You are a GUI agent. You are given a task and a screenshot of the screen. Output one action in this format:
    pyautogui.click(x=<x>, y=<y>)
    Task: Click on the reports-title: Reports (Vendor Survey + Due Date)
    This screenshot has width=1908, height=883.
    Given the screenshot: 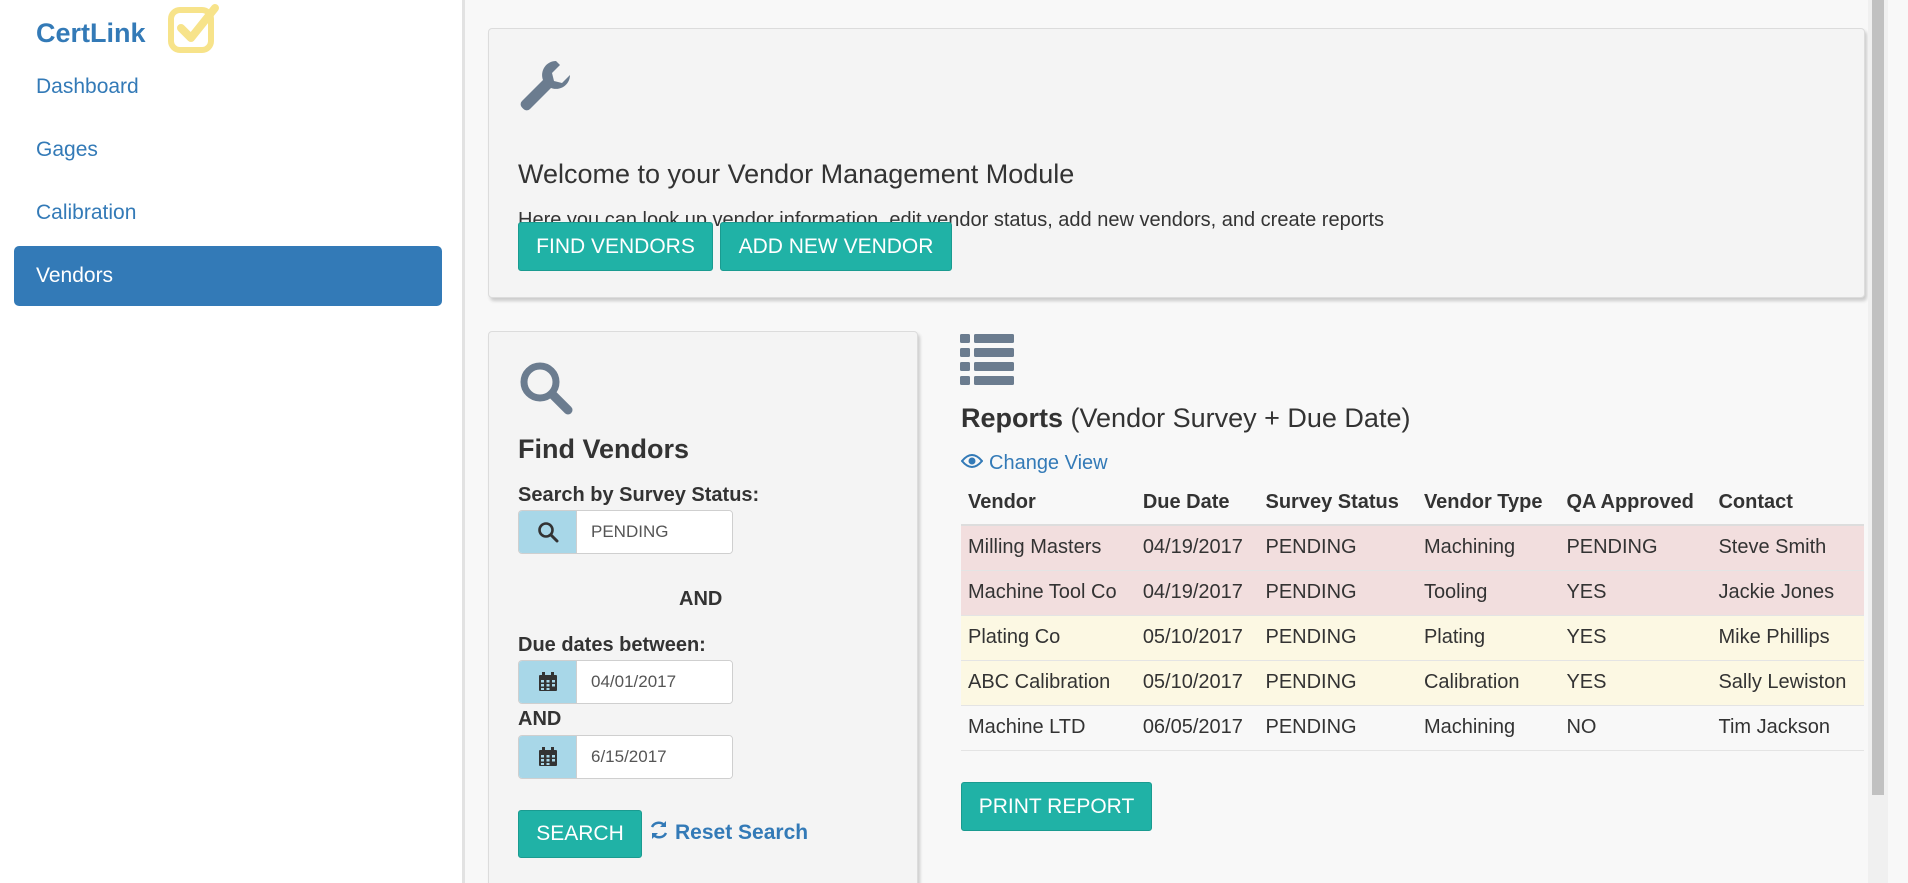 What is the action you would take?
    pyautogui.click(x=1185, y=418)
    